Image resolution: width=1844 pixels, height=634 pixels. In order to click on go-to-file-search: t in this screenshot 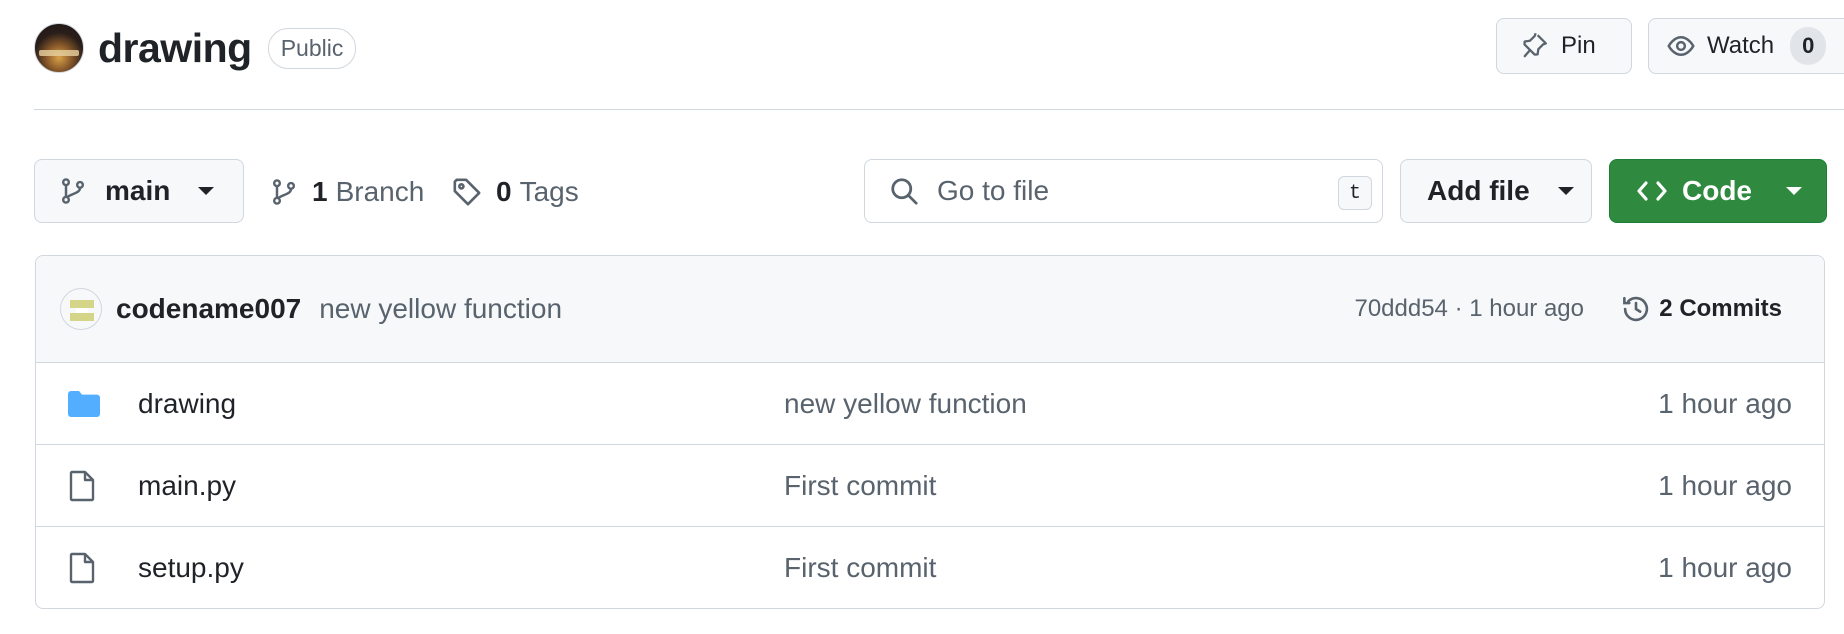, I will do `click(1123, 191)`.